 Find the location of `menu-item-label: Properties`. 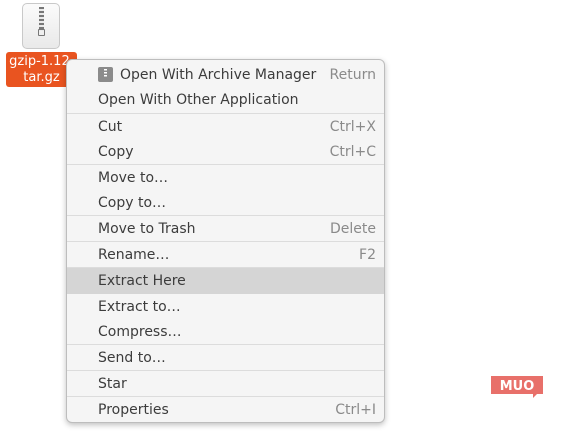

menu-item-label: Properties is located at coordinates (133, 409).